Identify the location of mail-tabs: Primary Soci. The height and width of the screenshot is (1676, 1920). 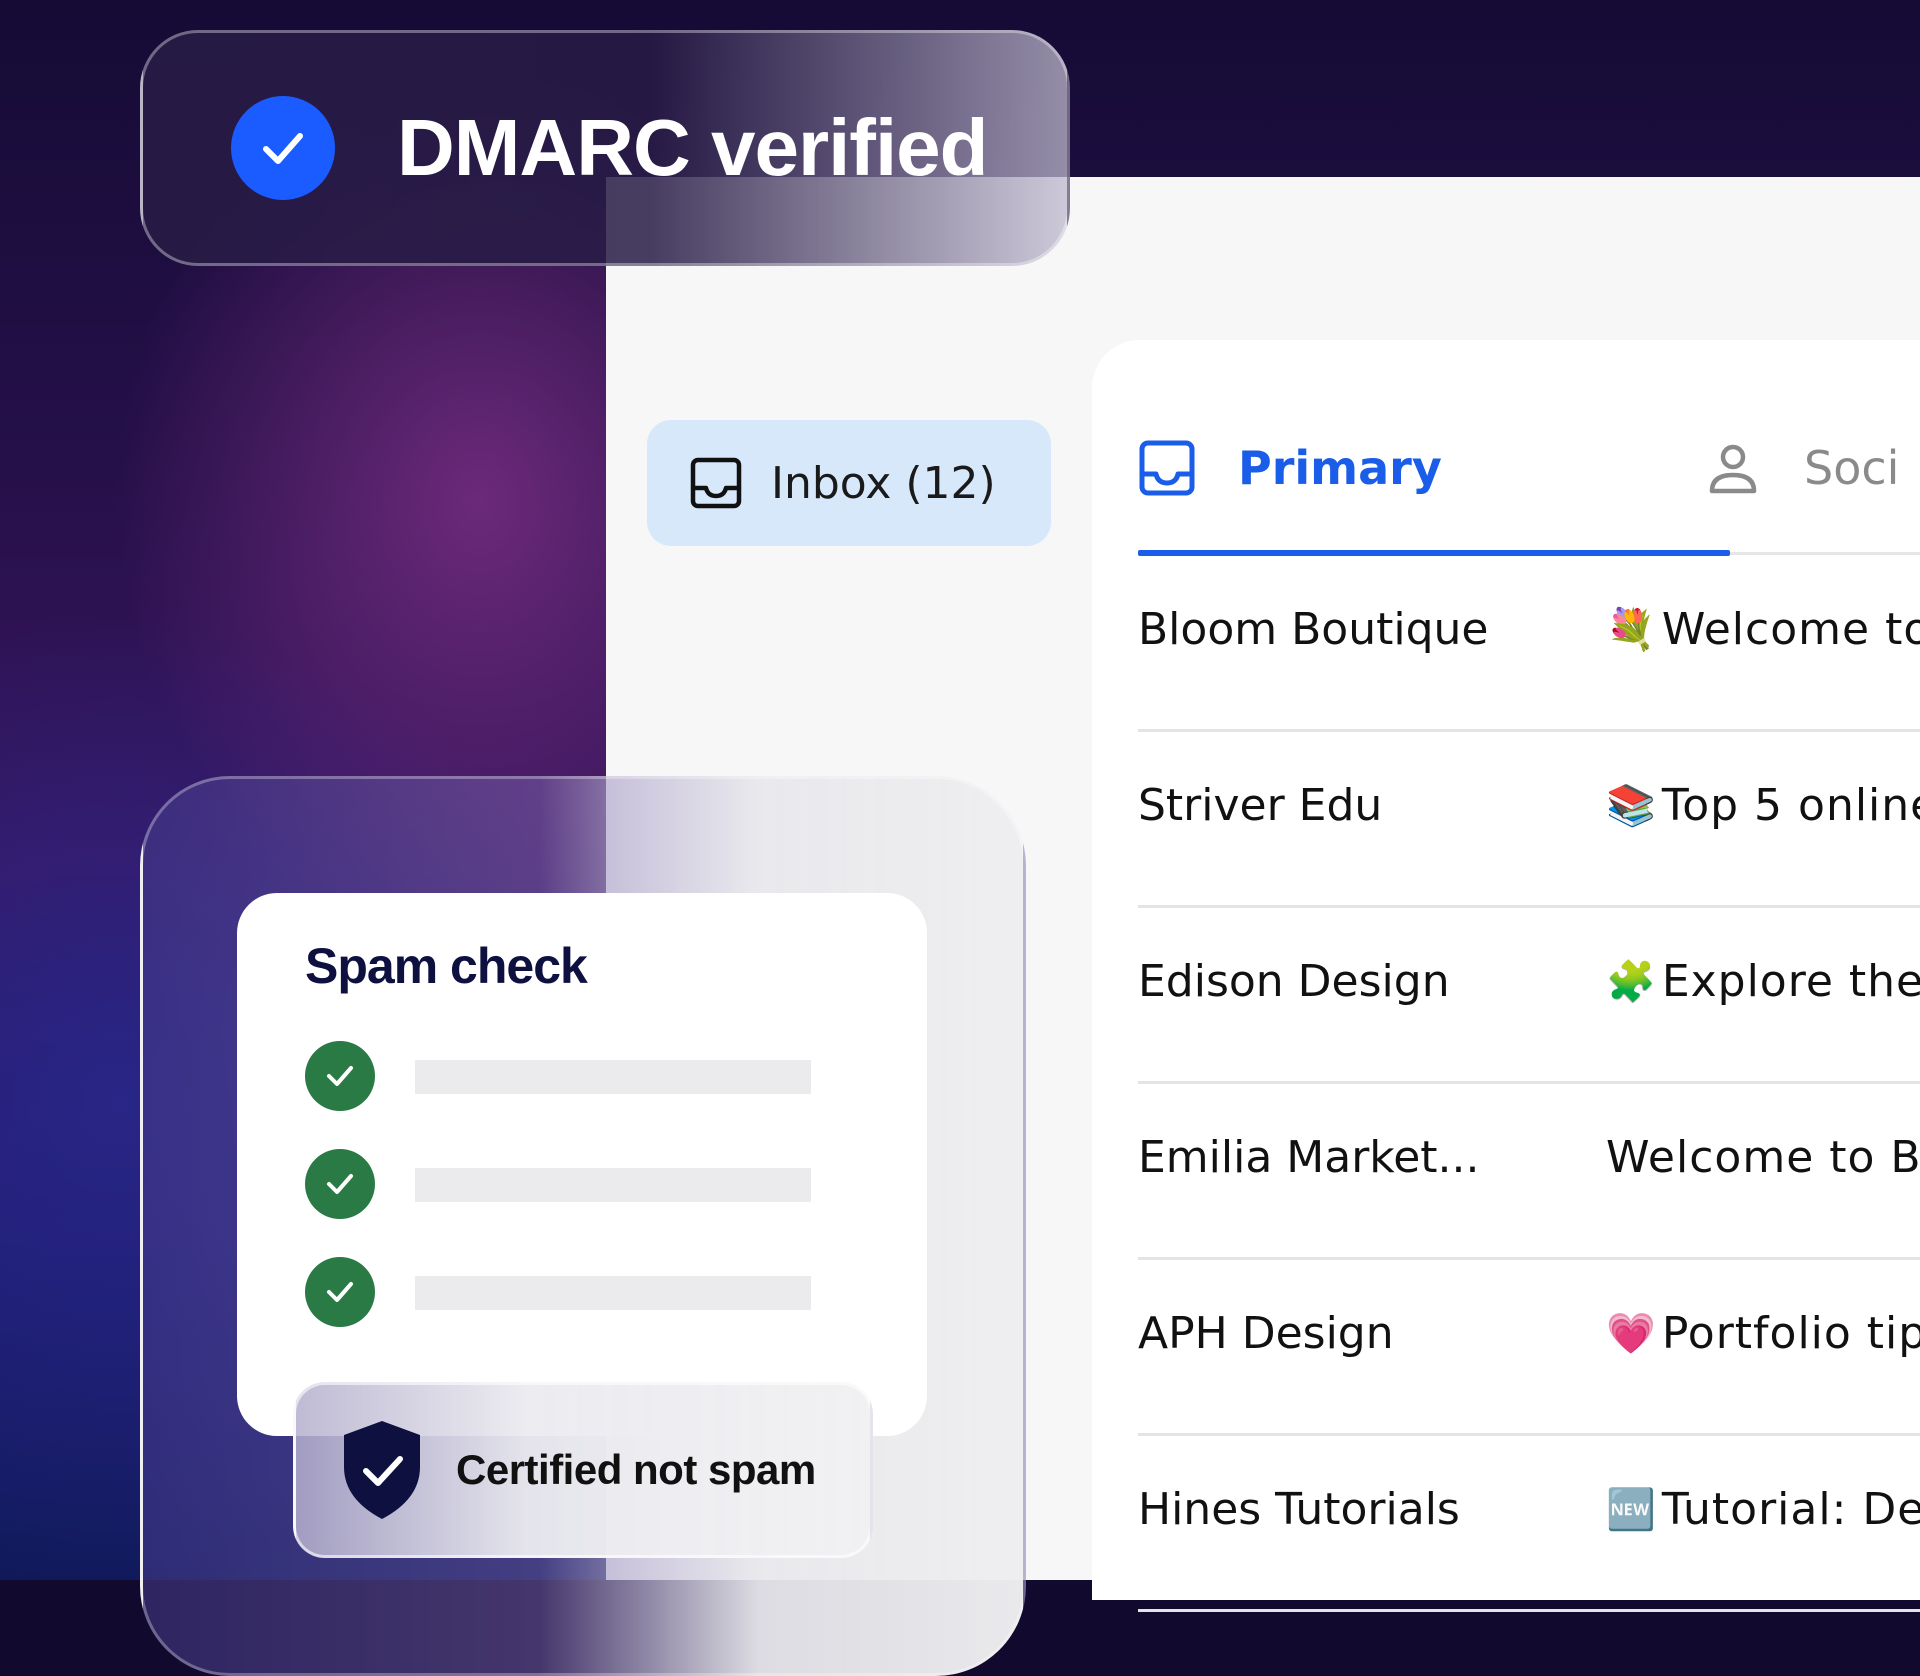
(1529, 474).